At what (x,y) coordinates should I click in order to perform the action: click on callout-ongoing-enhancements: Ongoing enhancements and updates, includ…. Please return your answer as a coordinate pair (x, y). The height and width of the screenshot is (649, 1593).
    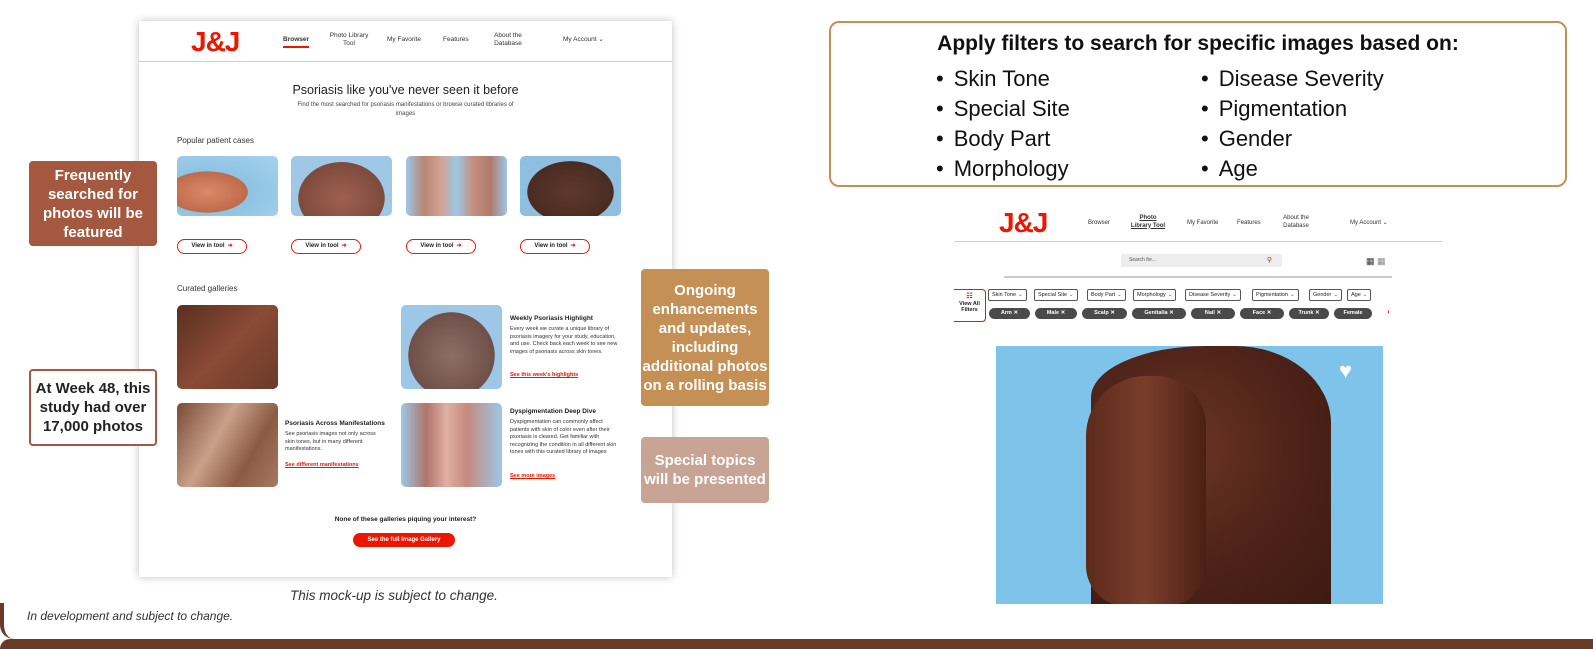
    Looking at the image, I should click on (705, 337).